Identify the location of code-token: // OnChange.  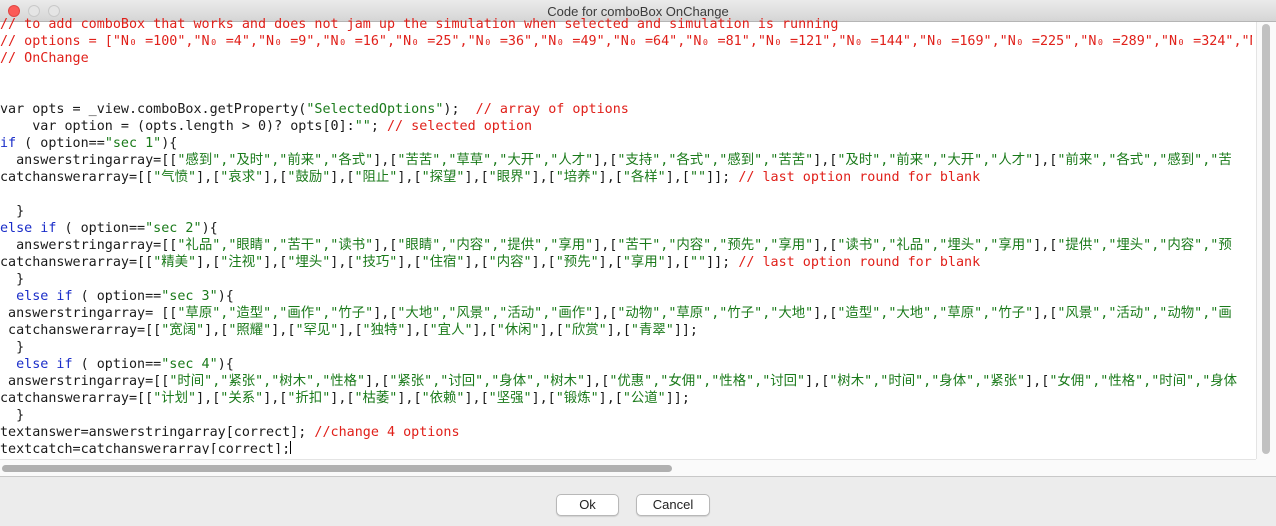
(44, 58).